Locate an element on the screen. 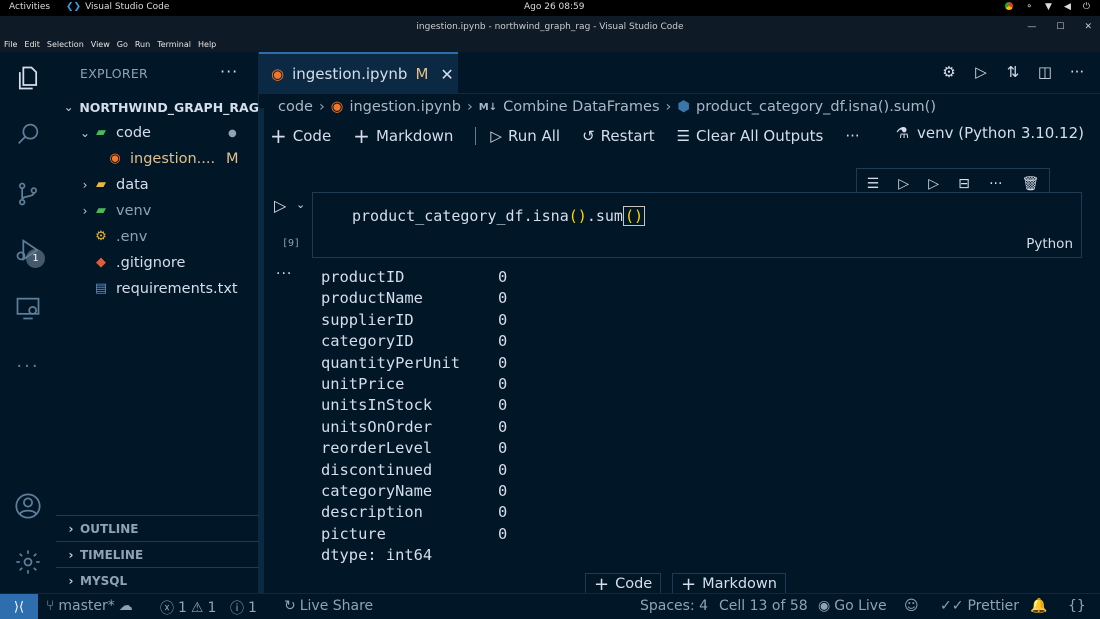 The image size is (1100, 619). workspace-root-label: NORTHWIND_GRAPH_RAG is located at coordinates (169, 107).